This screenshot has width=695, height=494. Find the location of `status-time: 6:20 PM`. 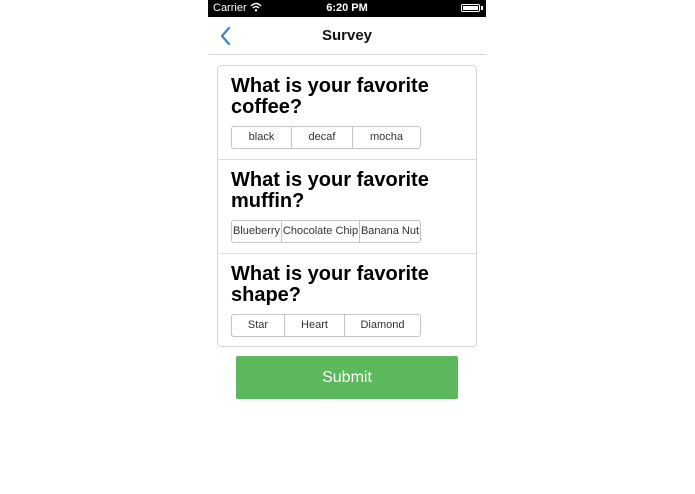

status-time: 6:20 PM is located at coordinates (347, 8).